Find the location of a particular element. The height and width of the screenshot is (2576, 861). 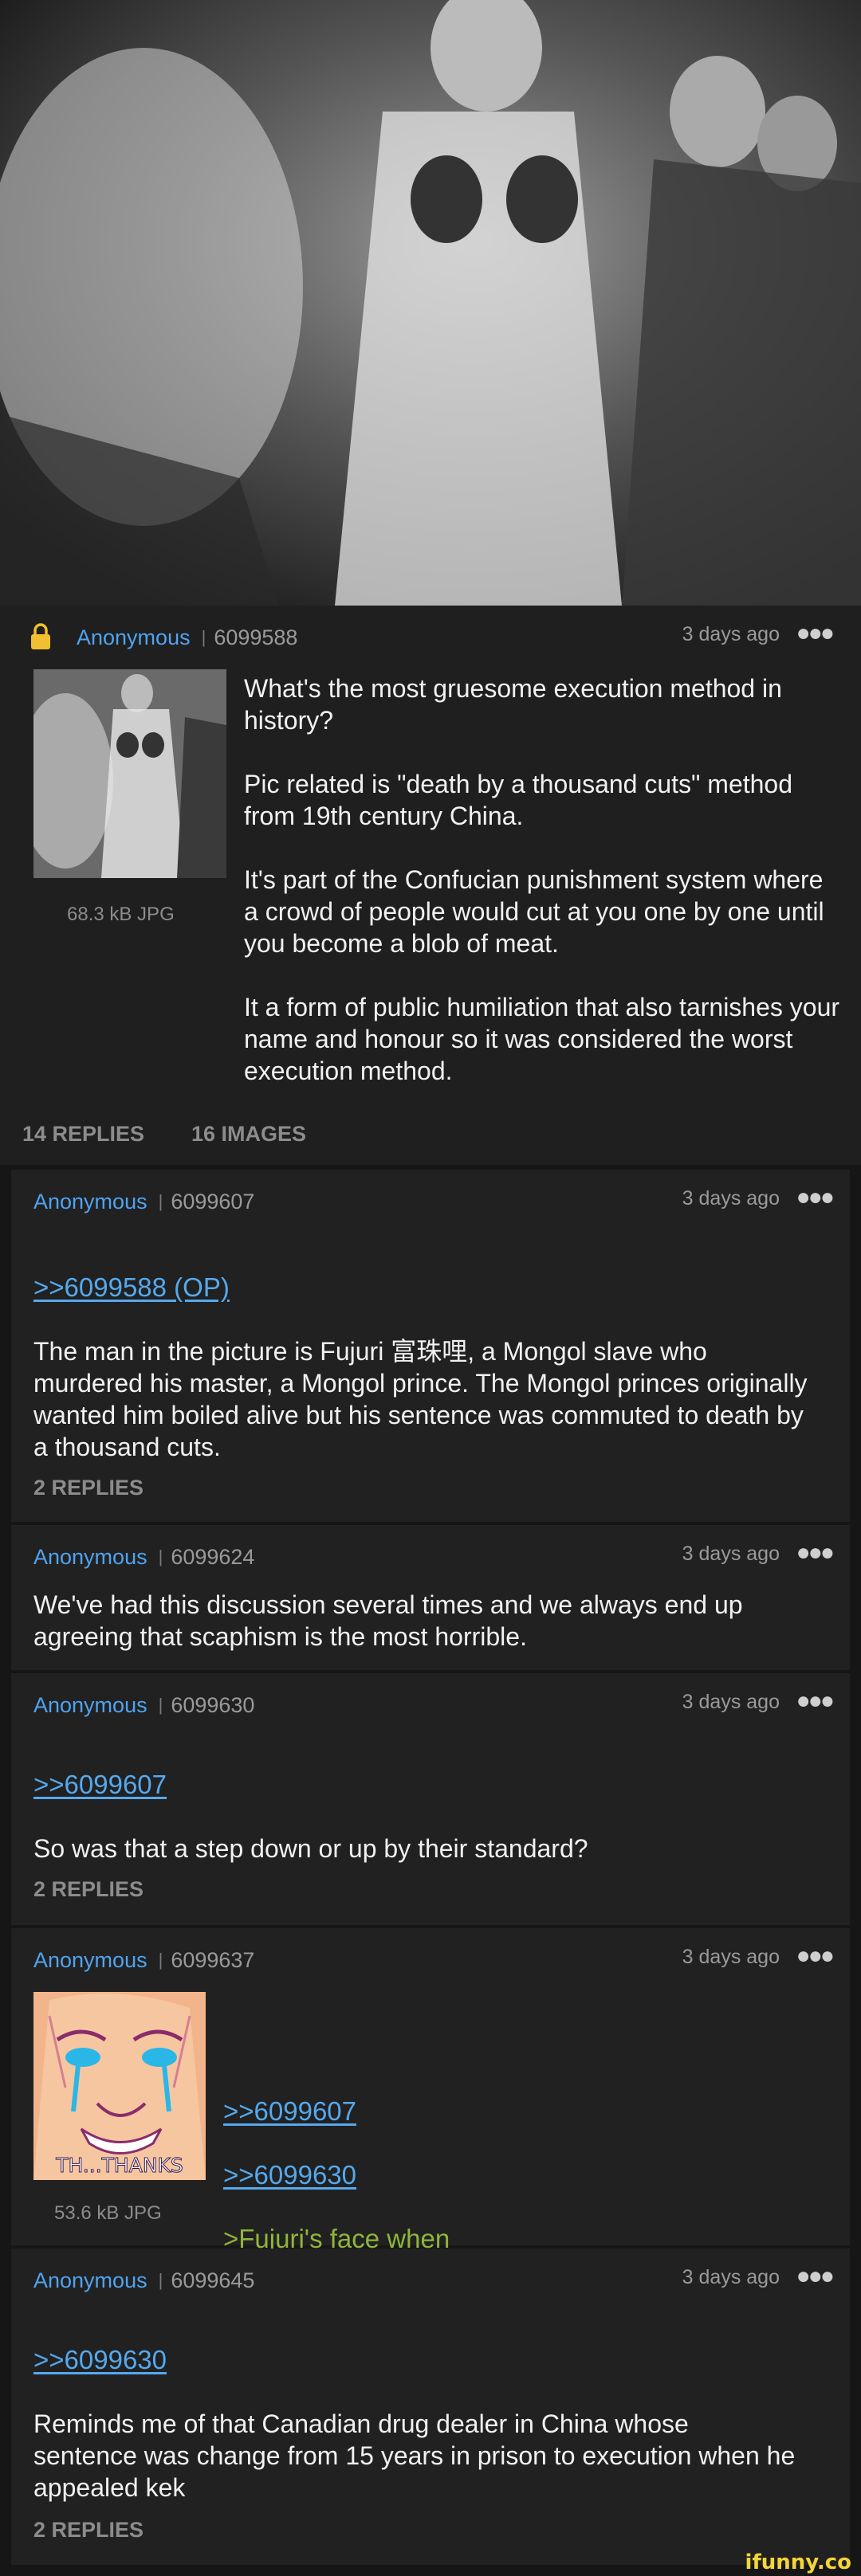

op-thumbnail is located at coordinates (129, 773).